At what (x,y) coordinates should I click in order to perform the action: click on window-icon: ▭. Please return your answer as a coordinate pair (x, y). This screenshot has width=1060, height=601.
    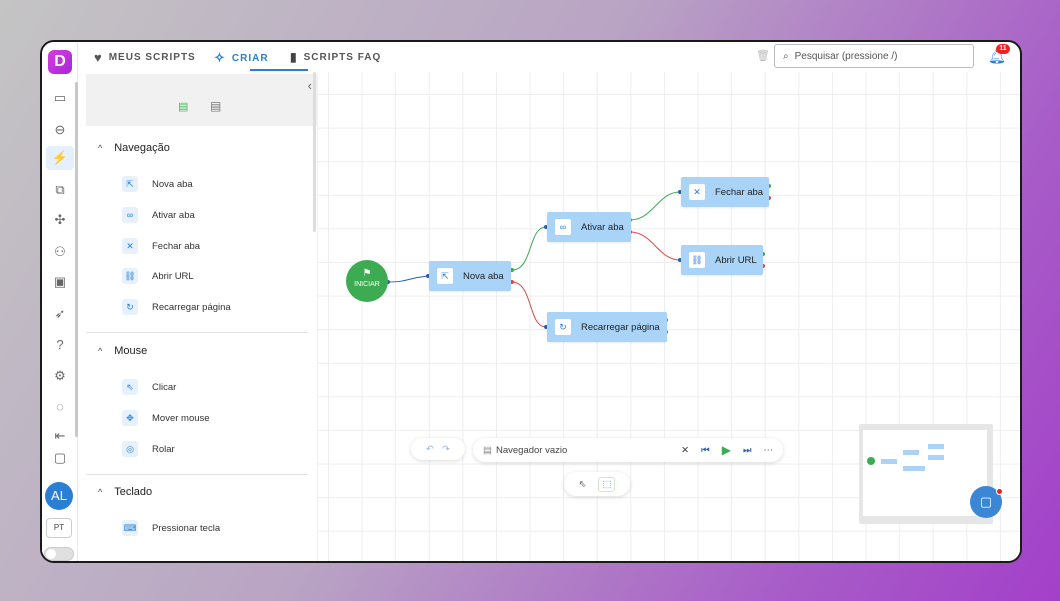
    Looking at the image, I should click on (60, 98).